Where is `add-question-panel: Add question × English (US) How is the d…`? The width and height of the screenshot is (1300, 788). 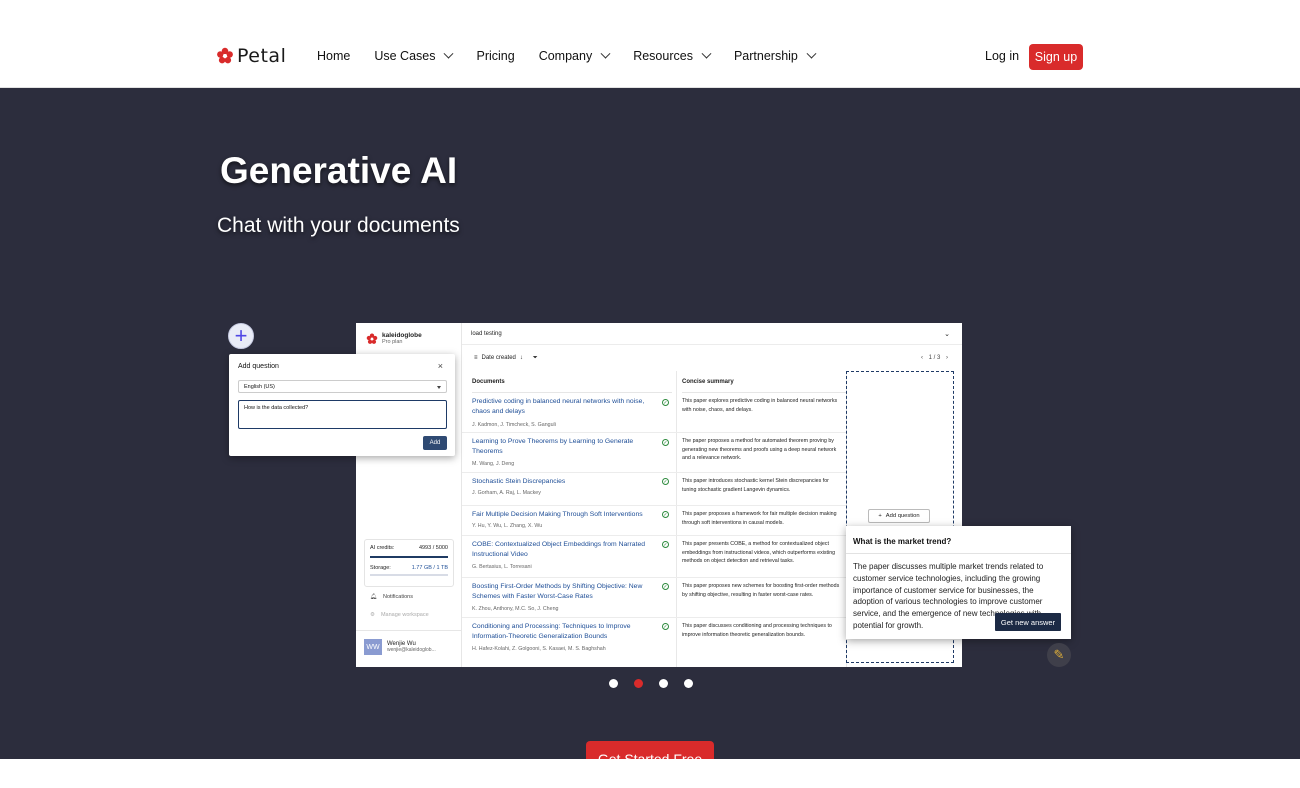 add-question-panel: Add question × English (US) How is the d… is located at coordinates (342, 405).